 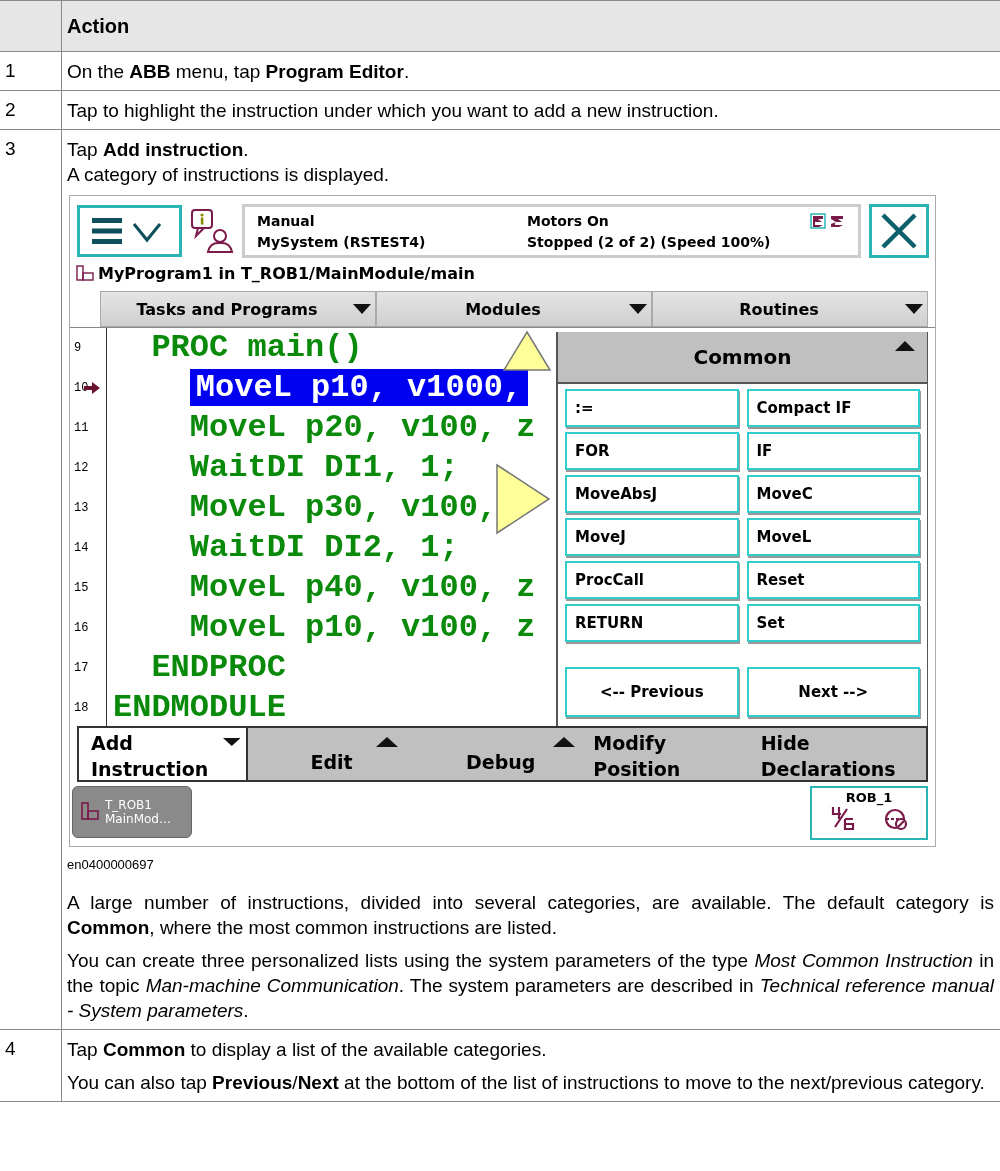 I want to click on line-number: 9, so click(x=78, y=348).